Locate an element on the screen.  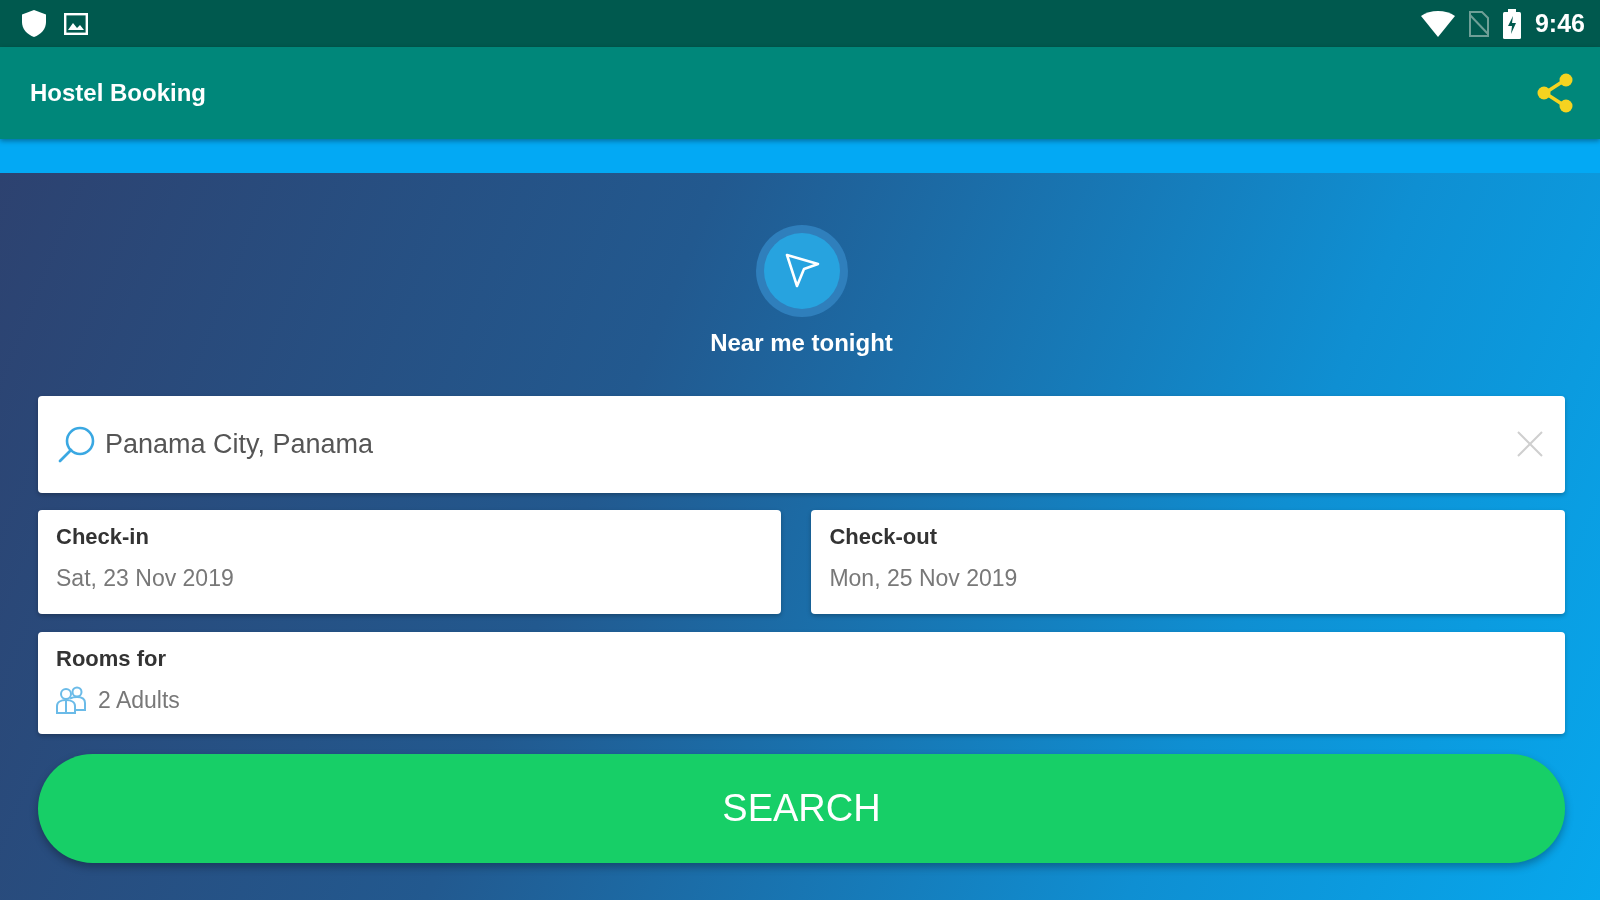
share-icon is located at coordinates (1555, 93).